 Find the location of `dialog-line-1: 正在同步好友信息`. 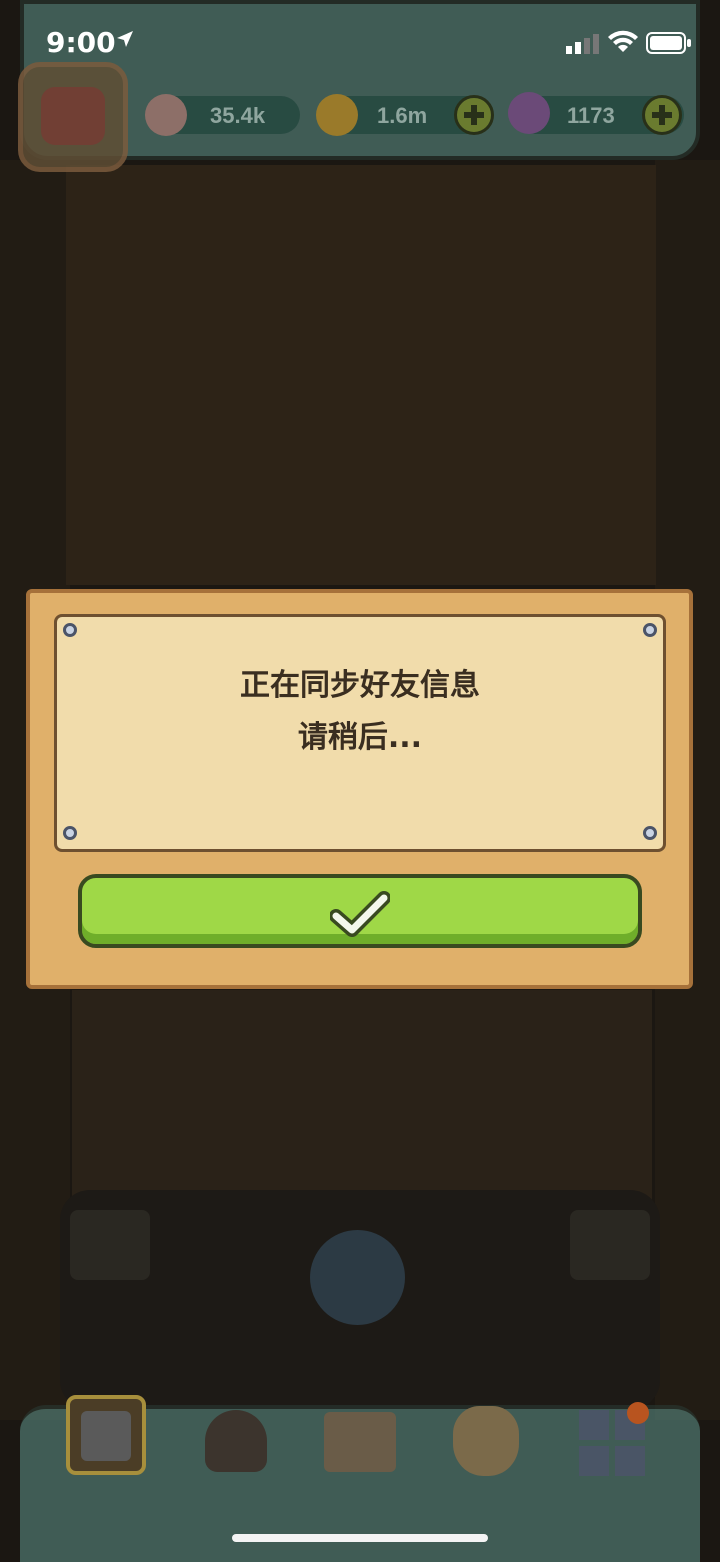

dialog-line-1: 正在同步好友信息 is located at coordinates (360, 685).